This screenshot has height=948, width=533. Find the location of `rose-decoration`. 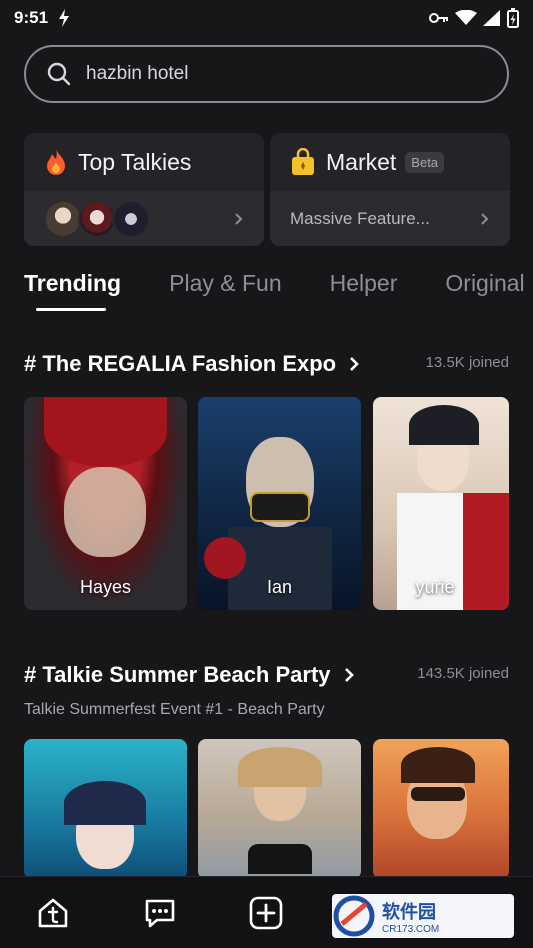

rose-decoration is located at coordinates (225, 558).